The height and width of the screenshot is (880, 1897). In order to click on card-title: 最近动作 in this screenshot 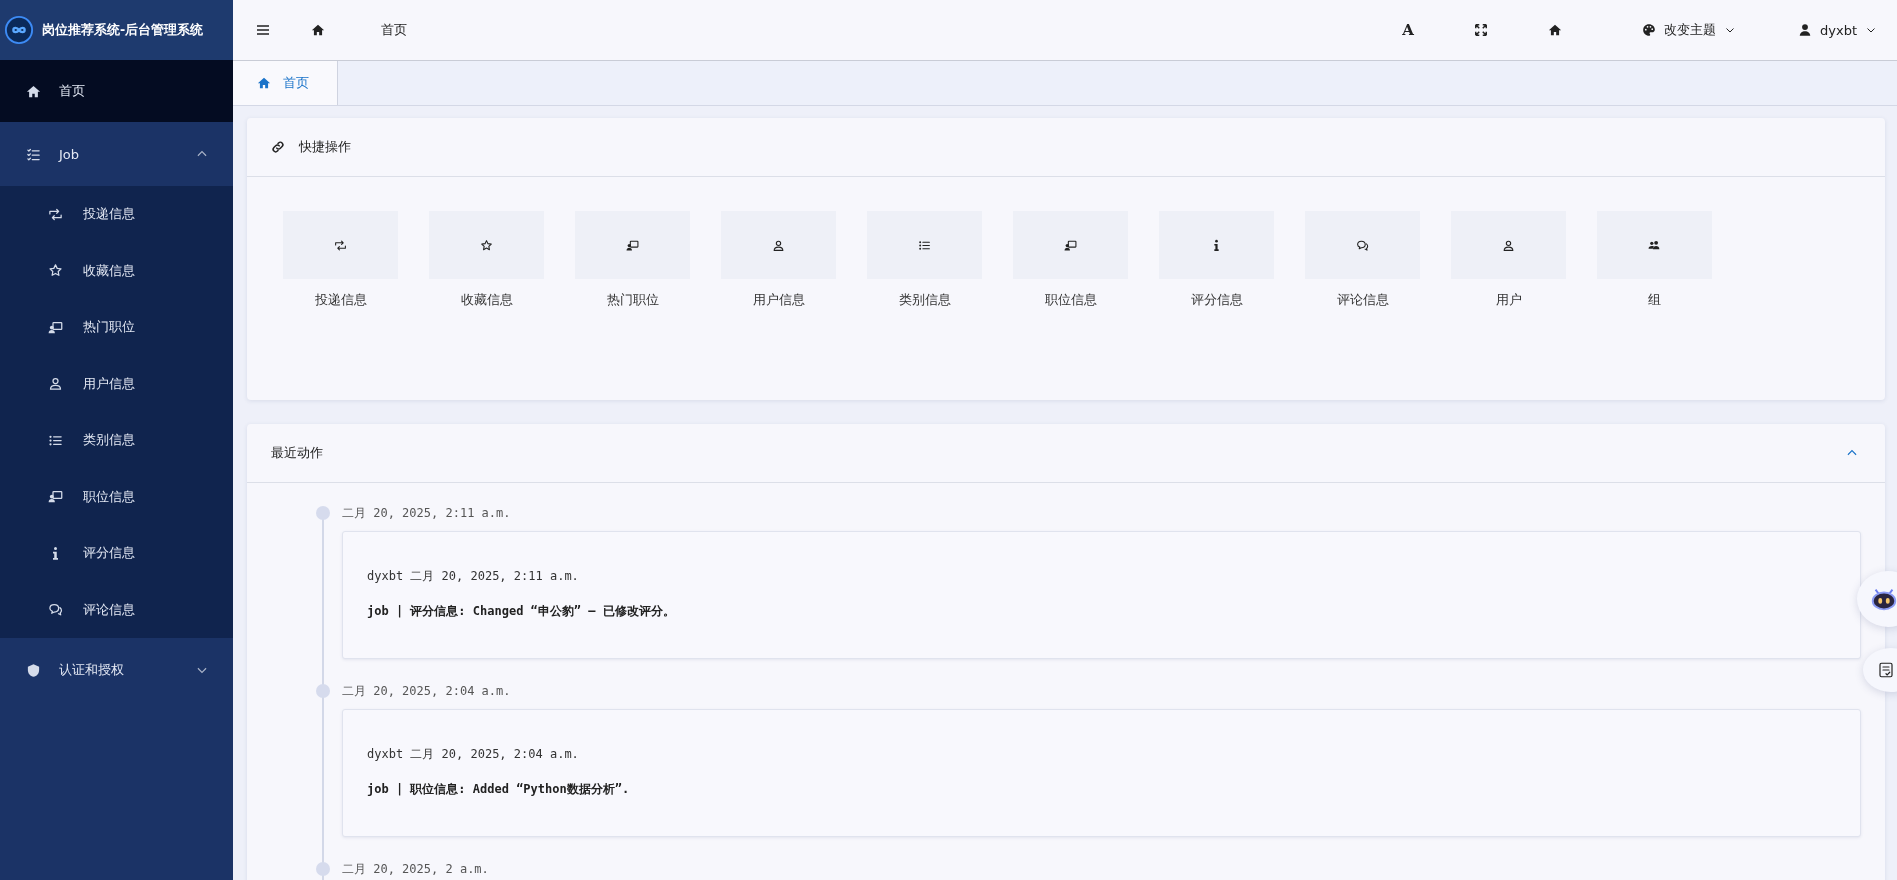, I will do `click(297, 453)`.